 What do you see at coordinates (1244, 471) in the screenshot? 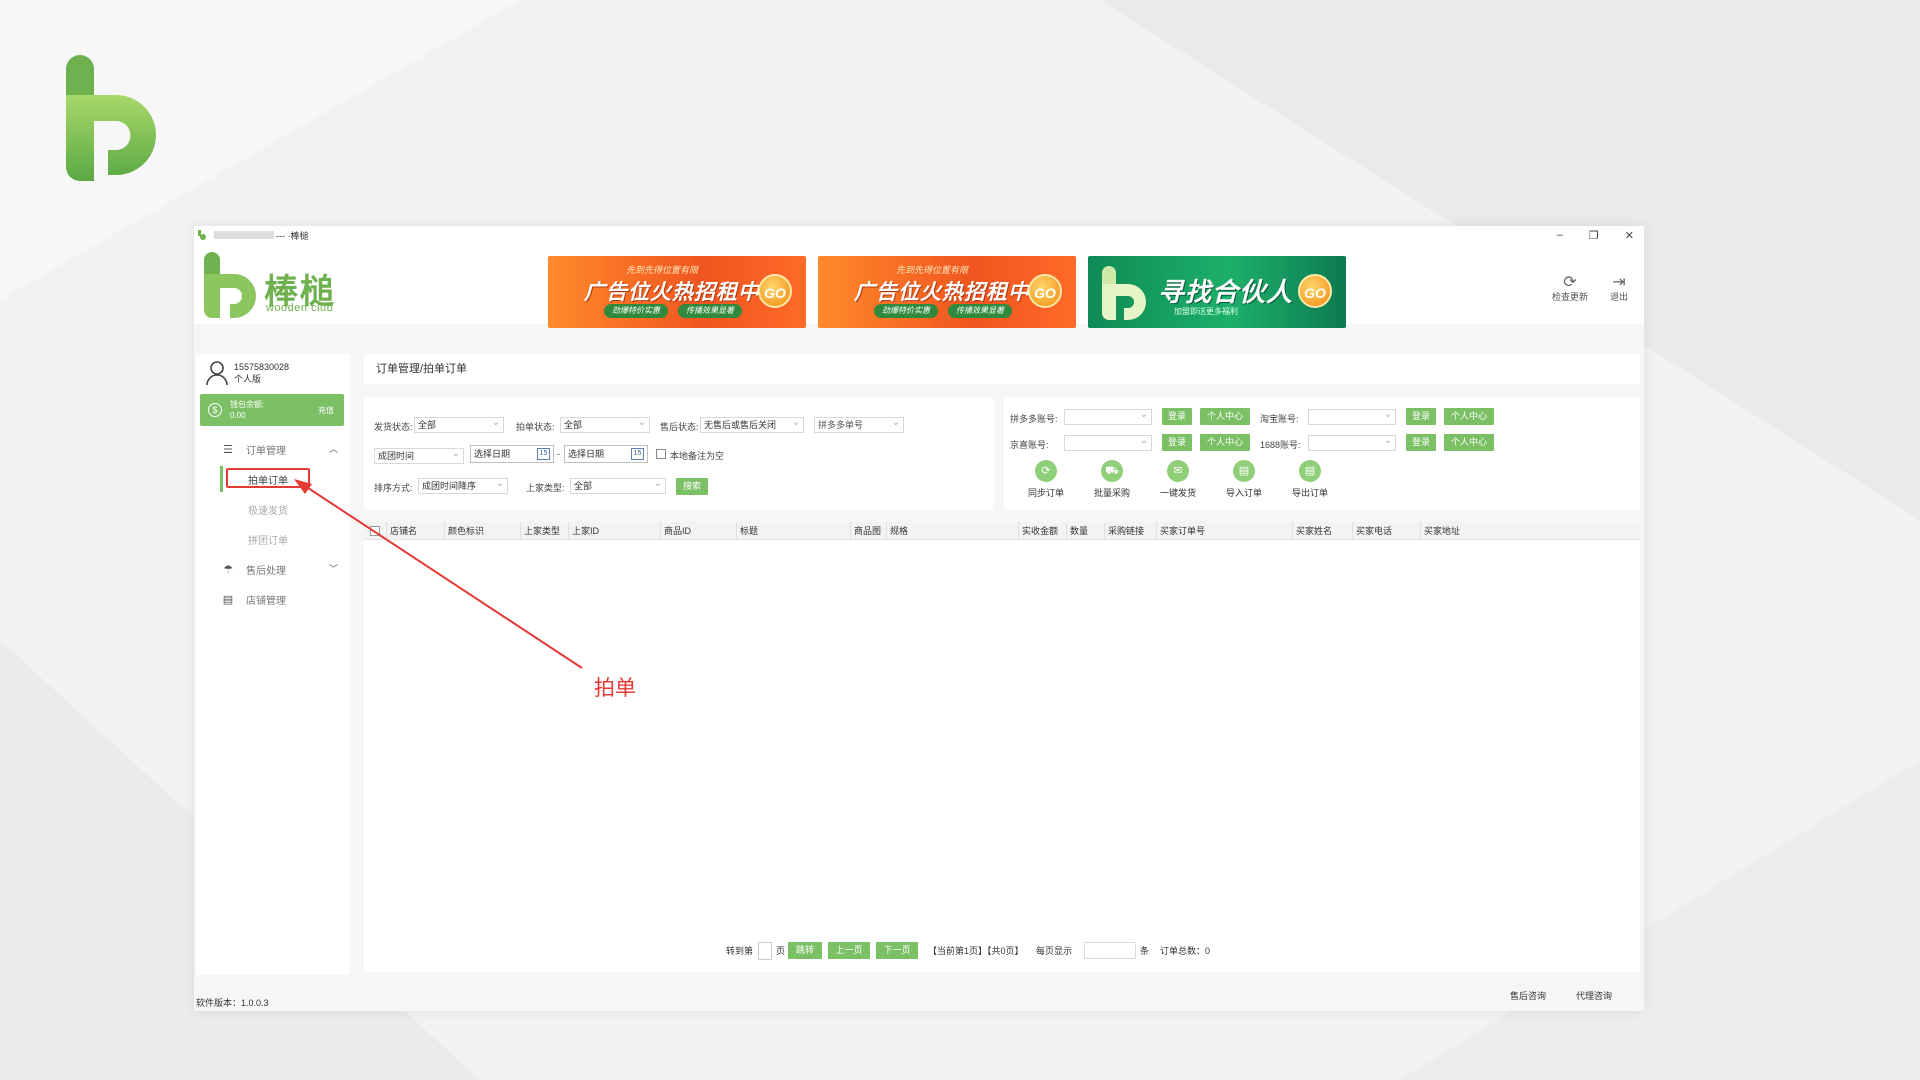
I see `import-icon: ▤` at bounding box center [1244, 471].